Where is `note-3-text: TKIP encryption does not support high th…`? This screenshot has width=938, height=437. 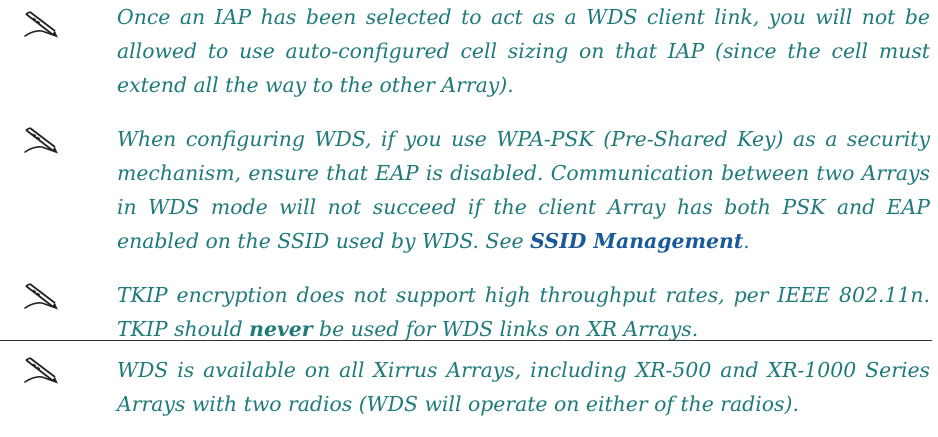
note-3-text: TKIP encryption does not support high th… is located at coordinates (523, 312).